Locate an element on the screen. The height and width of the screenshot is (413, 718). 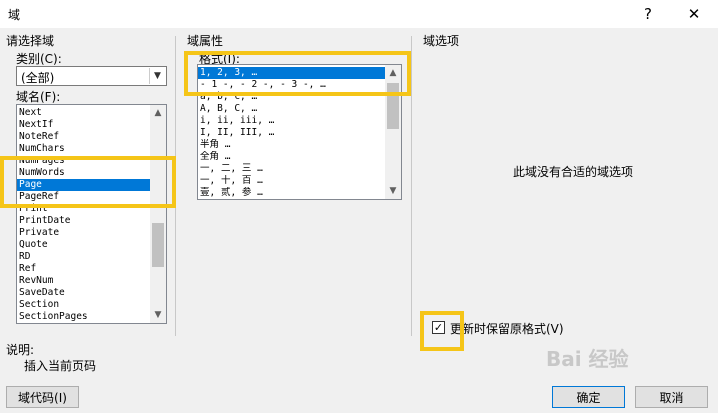
format-highlight-box is located at coordinates (297, 73).